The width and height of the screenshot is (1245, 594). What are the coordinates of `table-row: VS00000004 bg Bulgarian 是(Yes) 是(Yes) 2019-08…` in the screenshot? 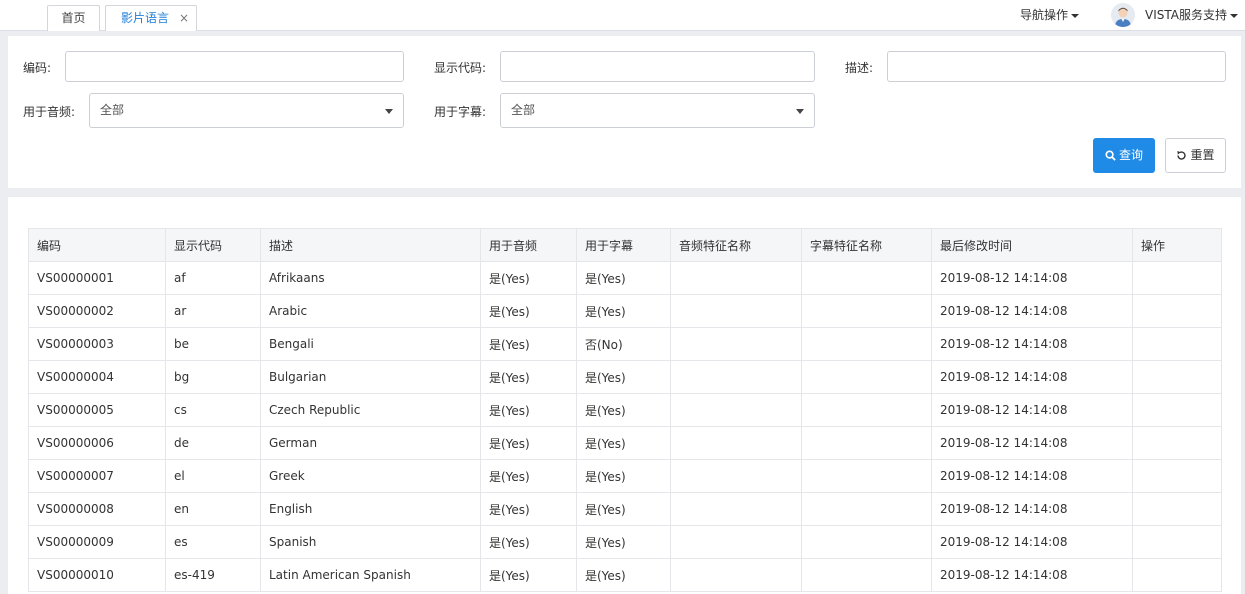 It's located at (625, 377).